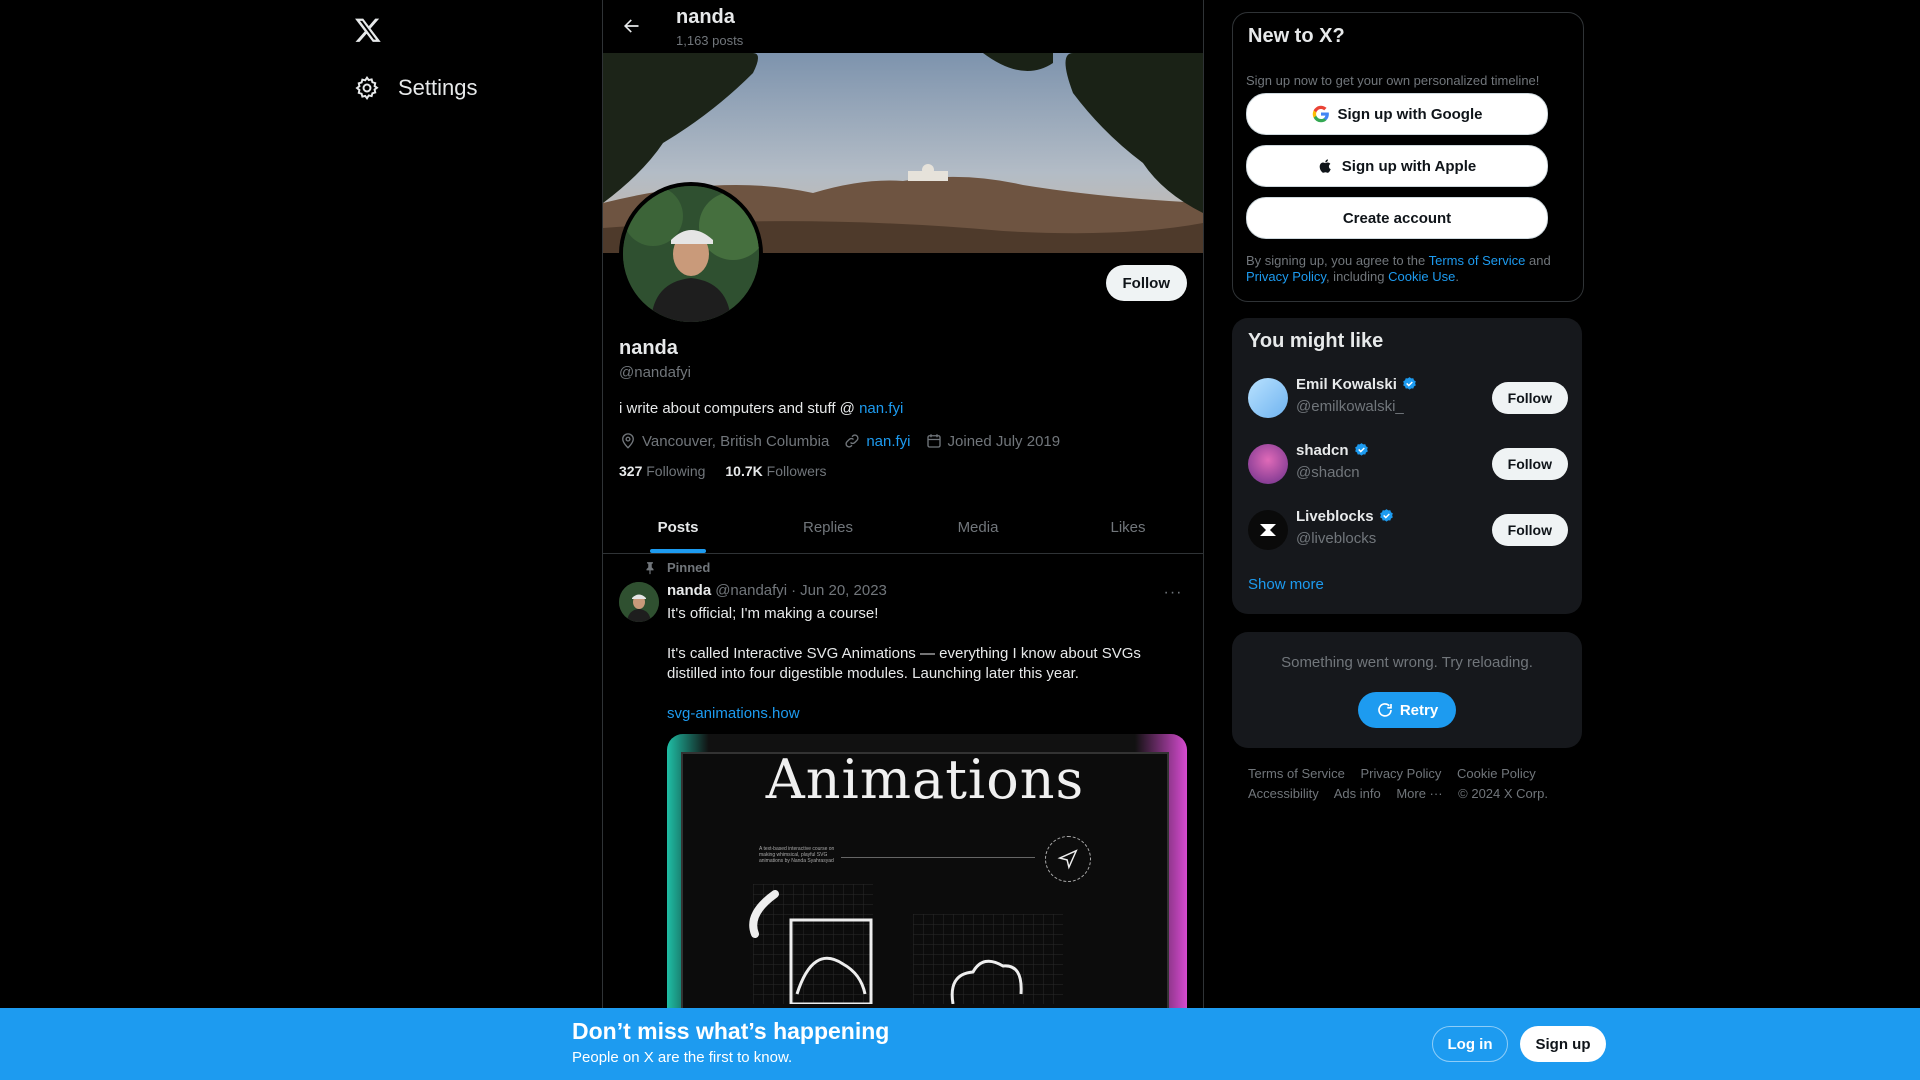 The width and height of the screenshot is (1920, 1080). I want to click on tab-label: Posts, so click(678, 527).